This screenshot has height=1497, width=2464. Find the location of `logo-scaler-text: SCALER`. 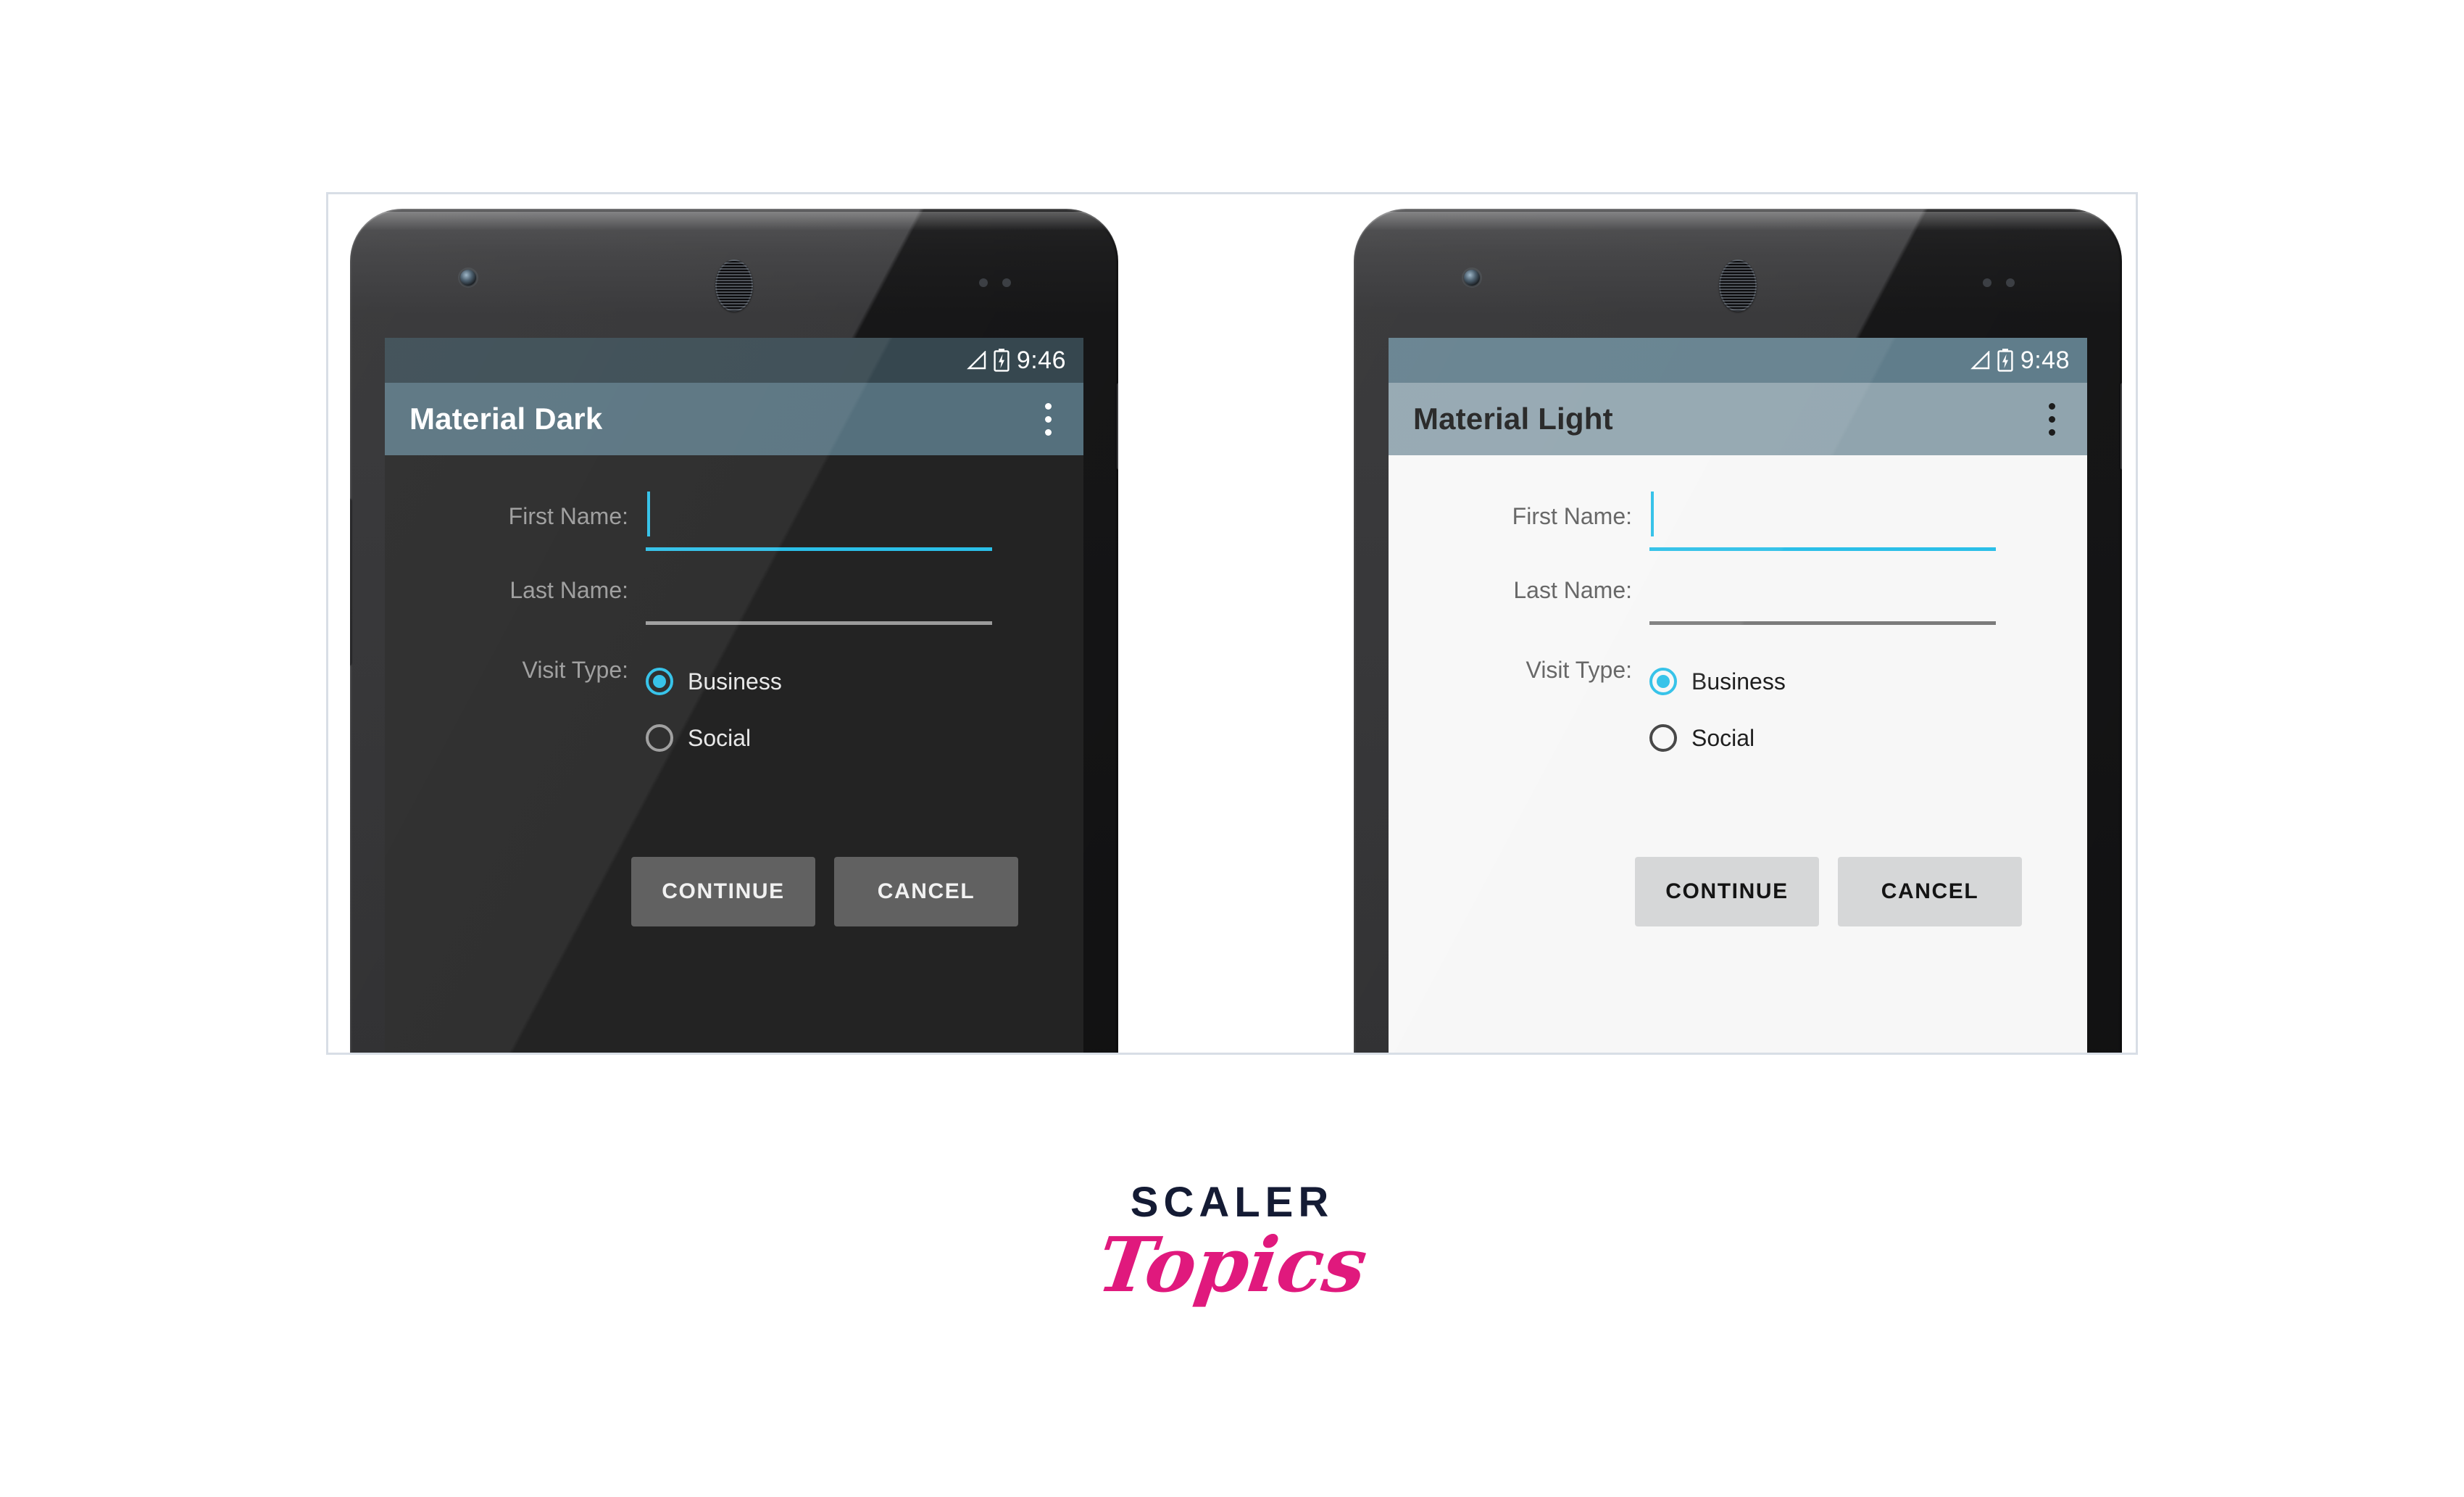

logo-scaler-text: SCALER is located at coordinates (1232, 1203).